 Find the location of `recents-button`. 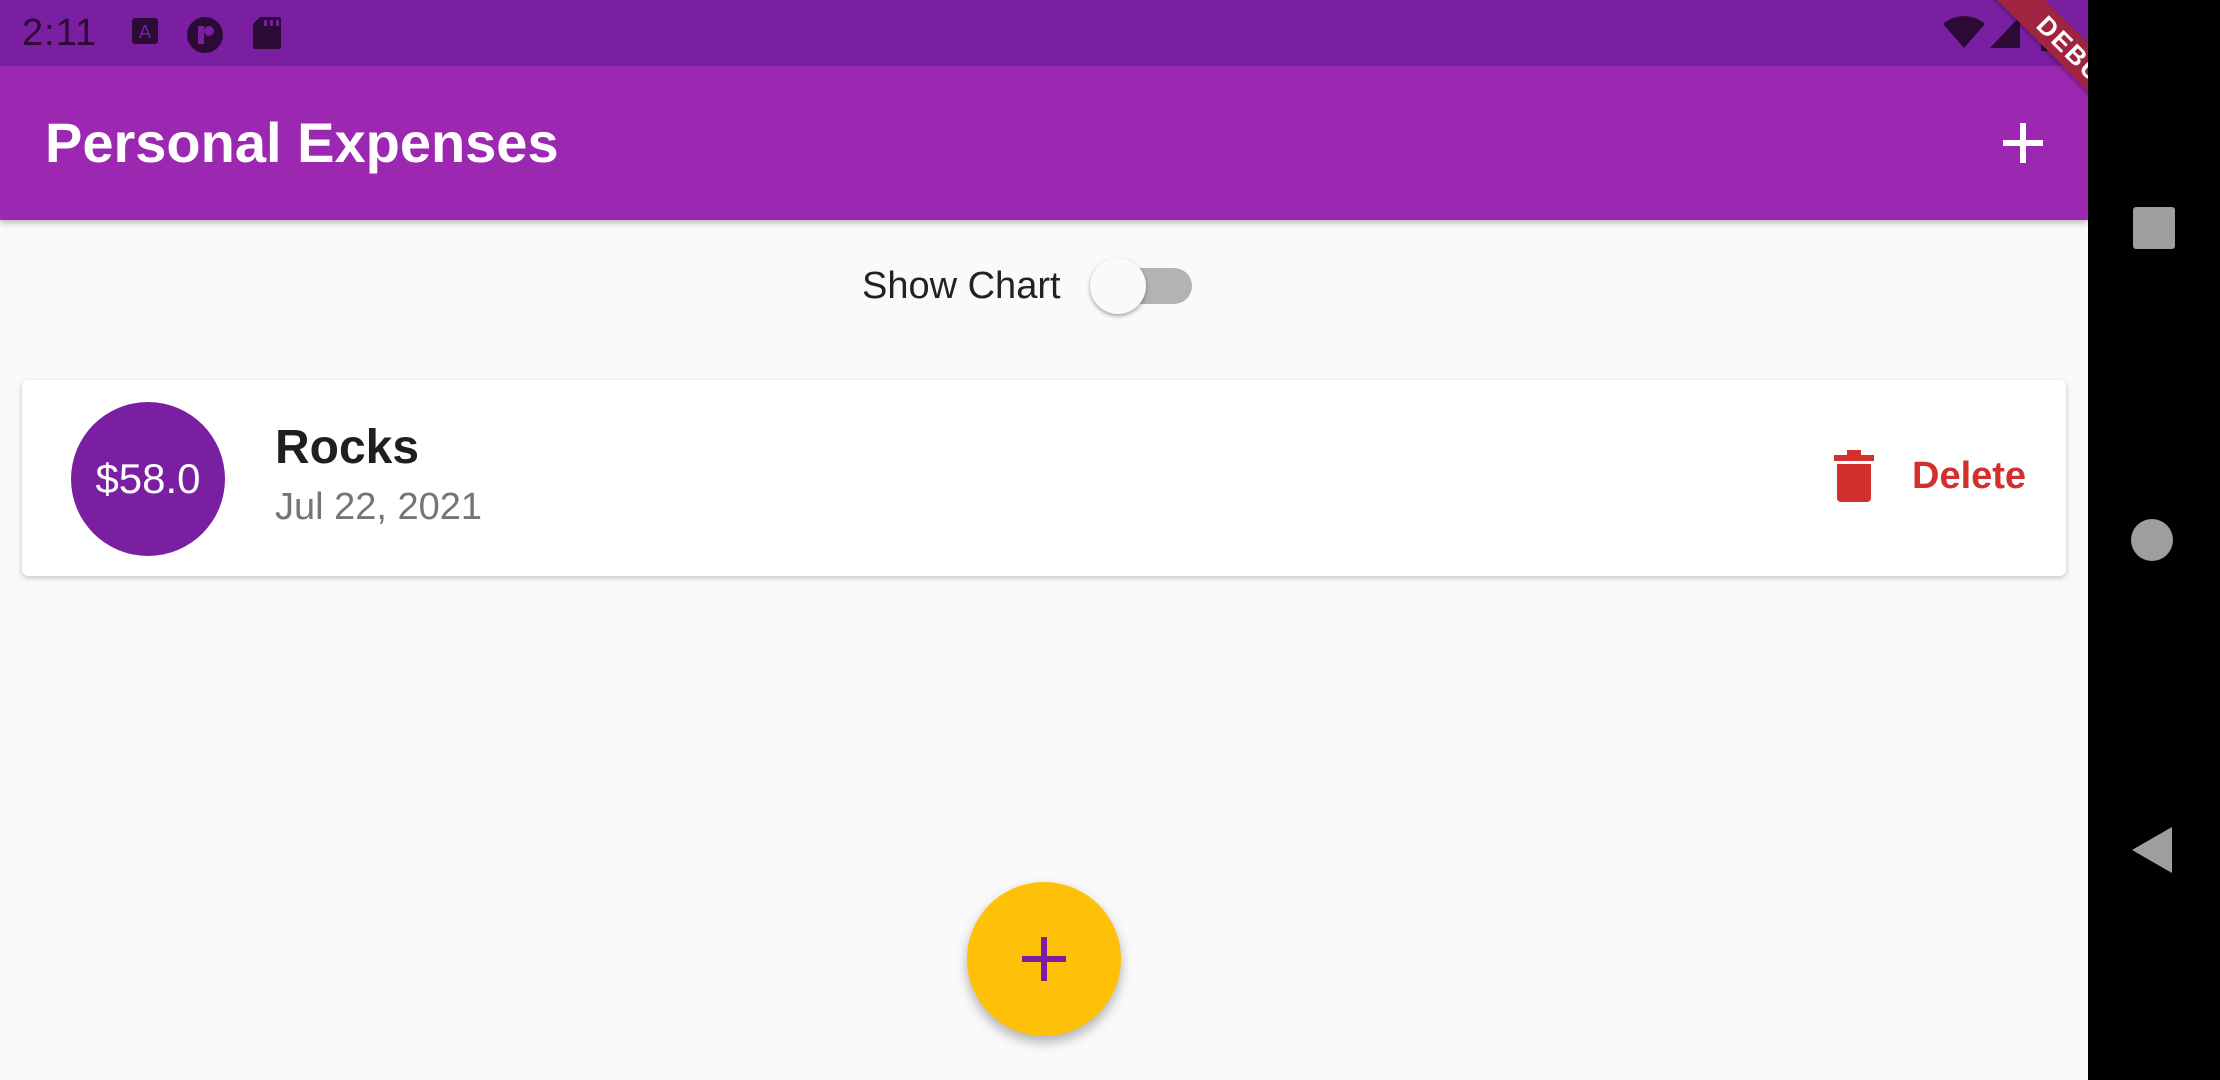

recents-button is located at coordinates (2154, 228).